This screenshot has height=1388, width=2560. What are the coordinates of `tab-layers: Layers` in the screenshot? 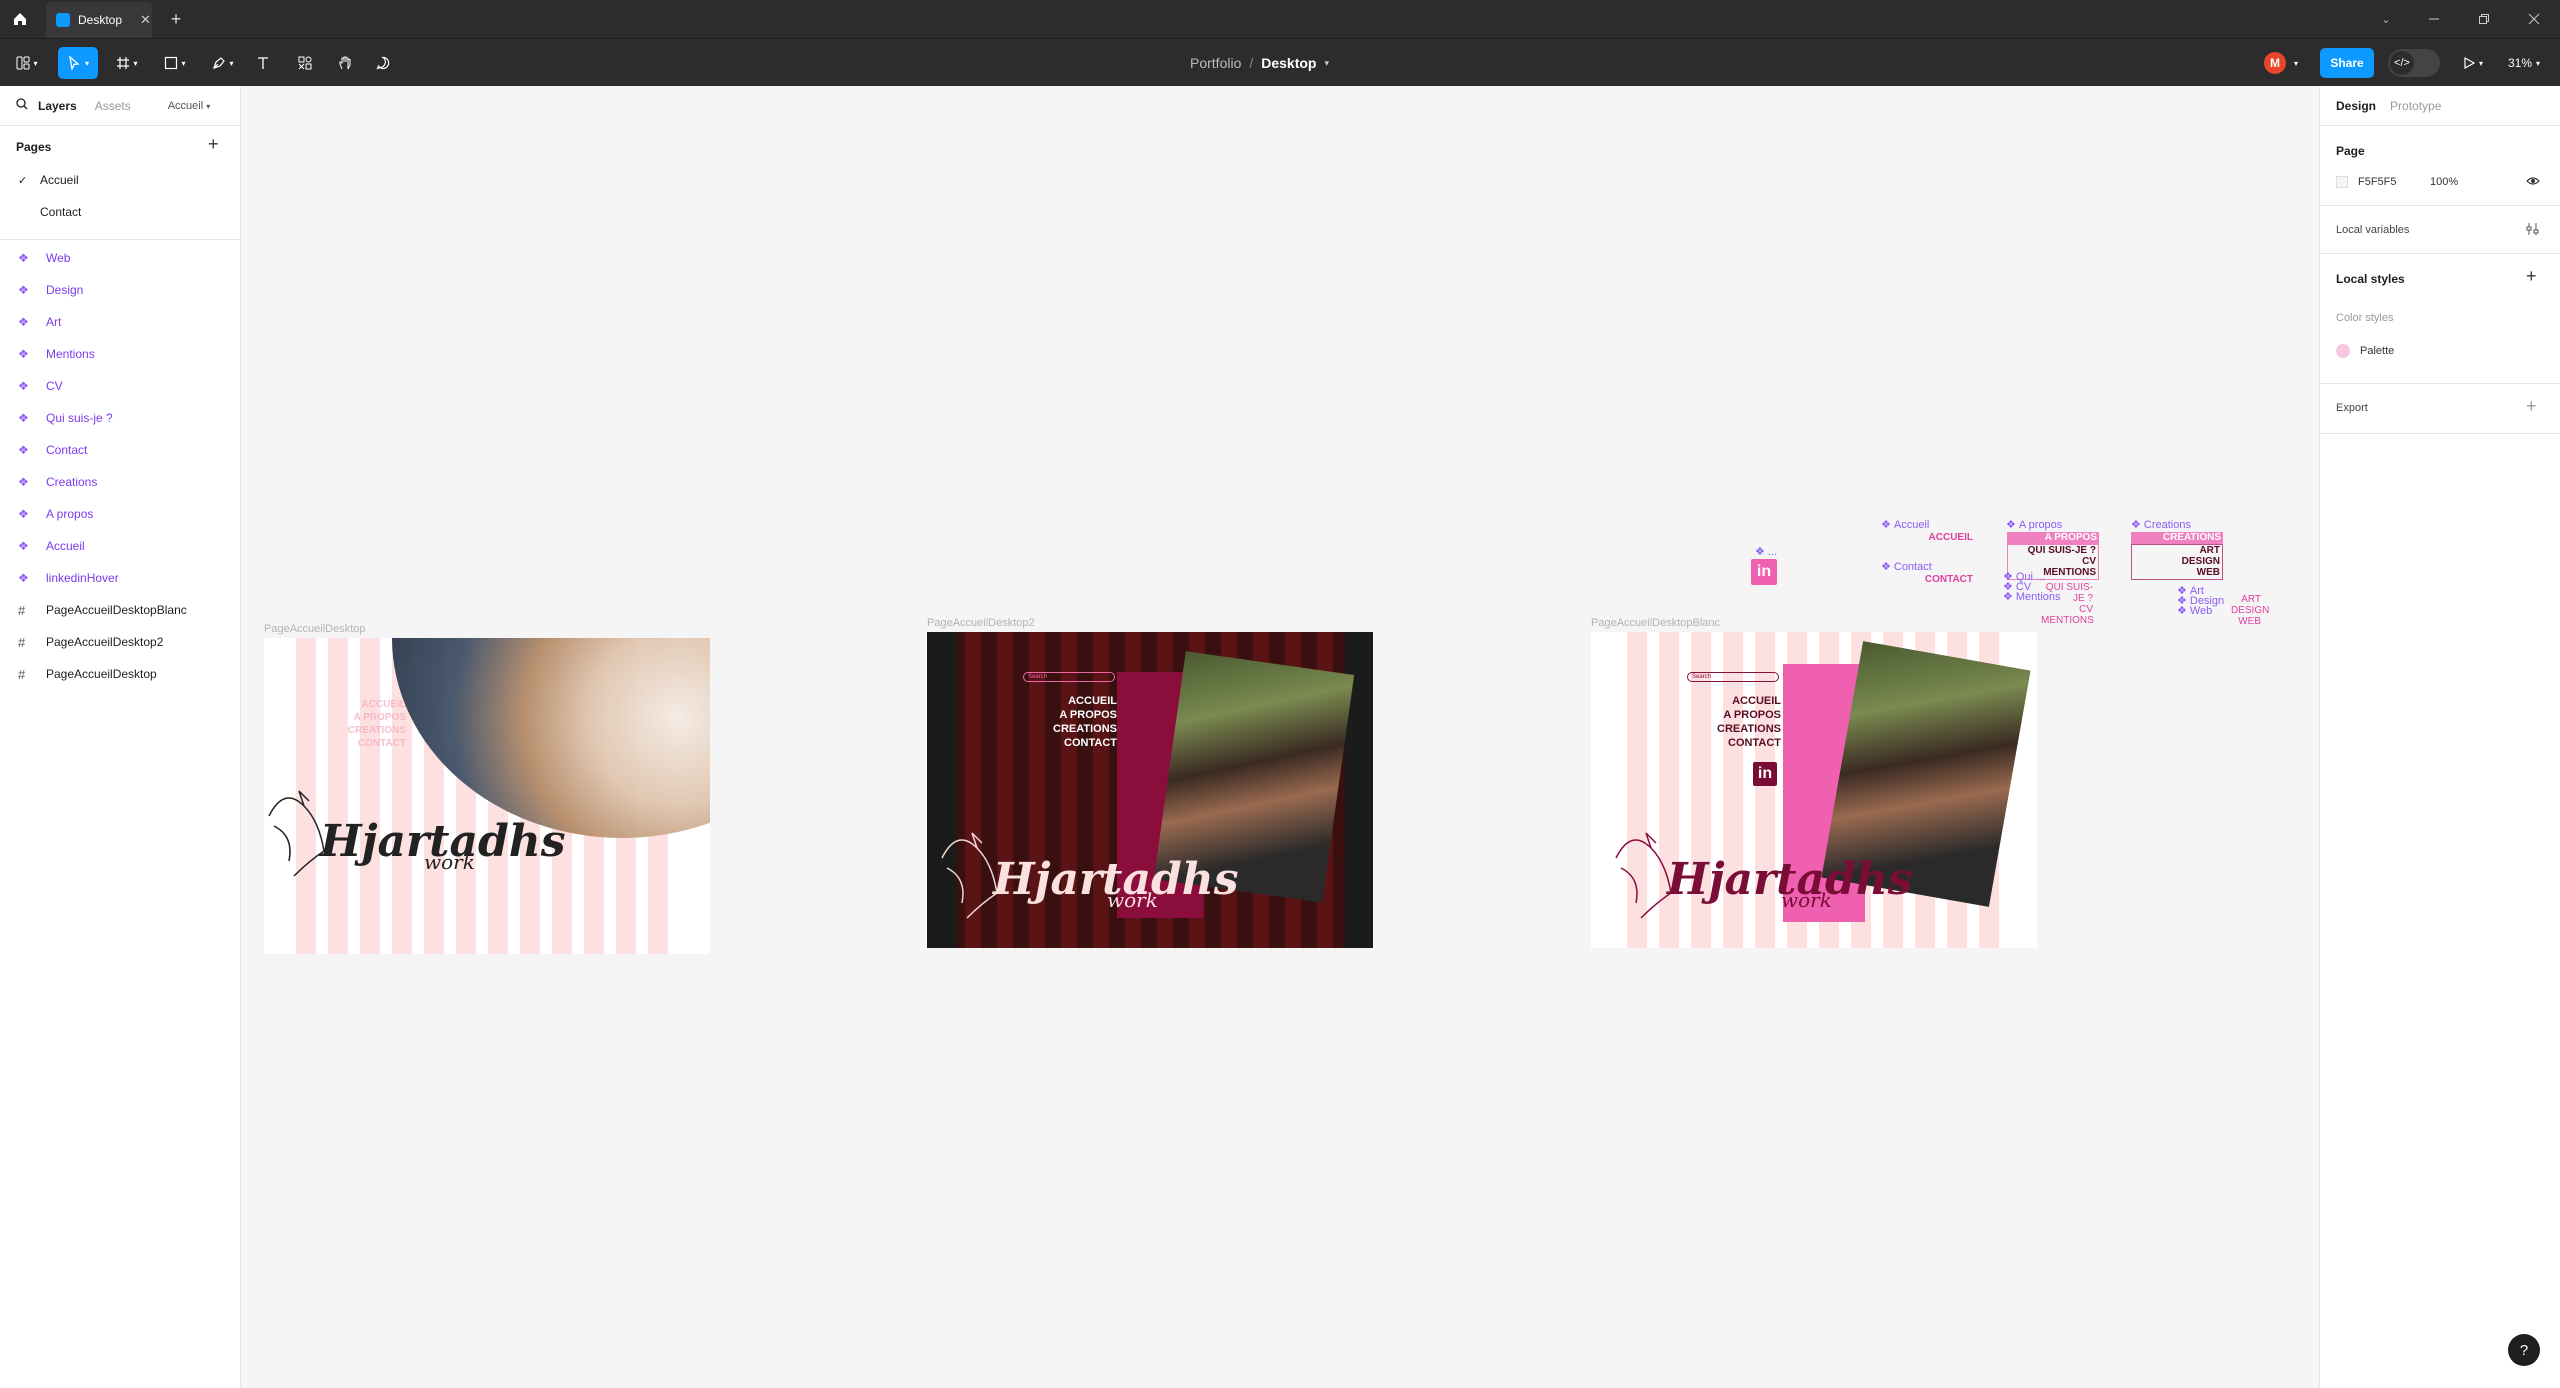 It's located at (57, 106).